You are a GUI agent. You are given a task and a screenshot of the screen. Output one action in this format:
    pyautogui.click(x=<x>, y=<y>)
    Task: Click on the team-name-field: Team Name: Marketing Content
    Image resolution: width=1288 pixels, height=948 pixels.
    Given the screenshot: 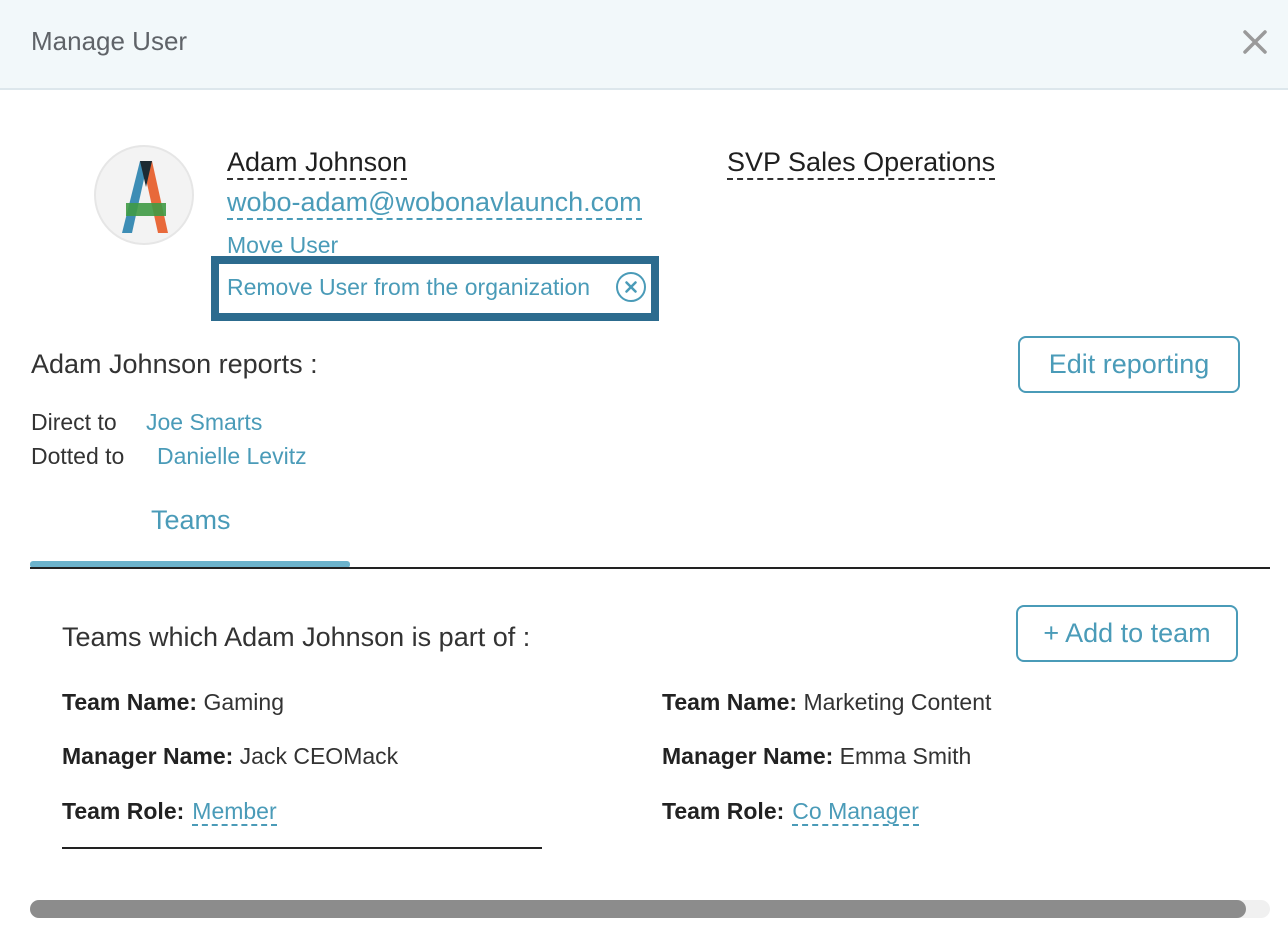 What is the action you would take?
    pyautogui.click(x=826, y=702)
    